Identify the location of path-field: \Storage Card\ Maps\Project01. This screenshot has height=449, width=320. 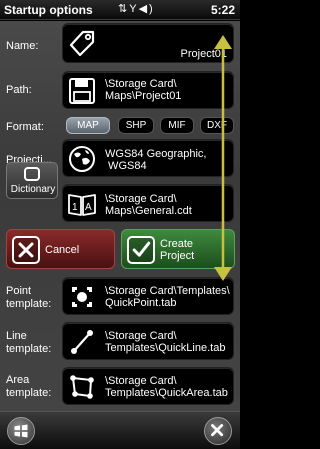
(148, 90).